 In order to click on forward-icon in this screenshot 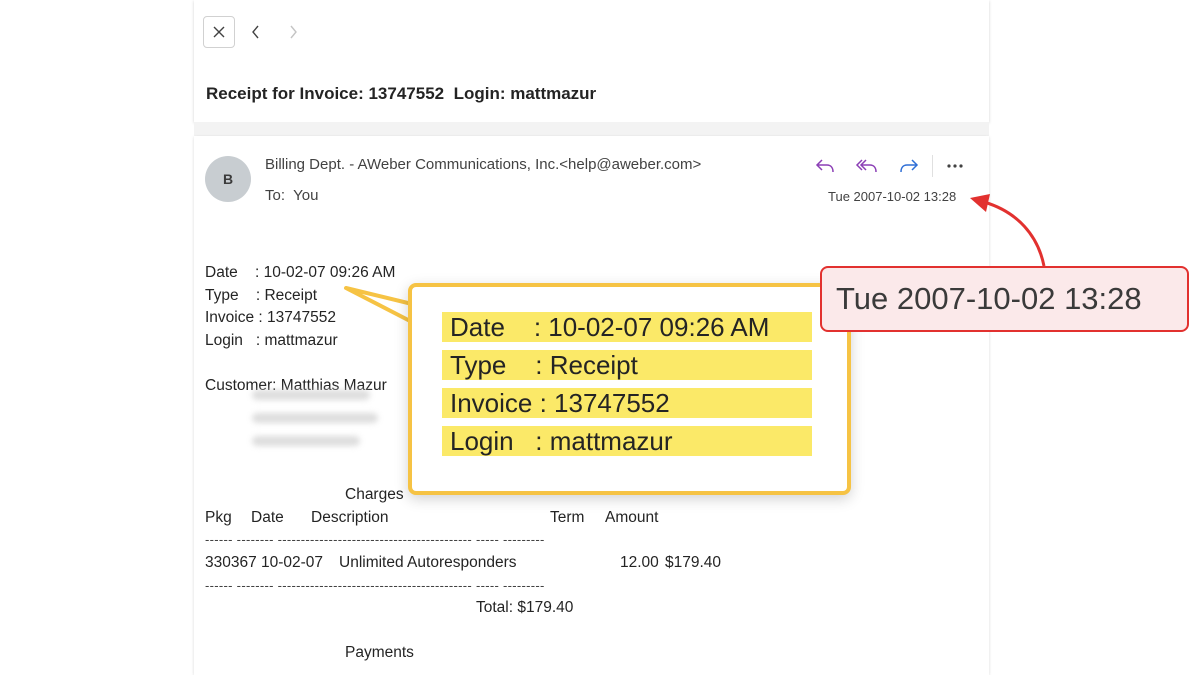, I will do `click(909, 166)`.